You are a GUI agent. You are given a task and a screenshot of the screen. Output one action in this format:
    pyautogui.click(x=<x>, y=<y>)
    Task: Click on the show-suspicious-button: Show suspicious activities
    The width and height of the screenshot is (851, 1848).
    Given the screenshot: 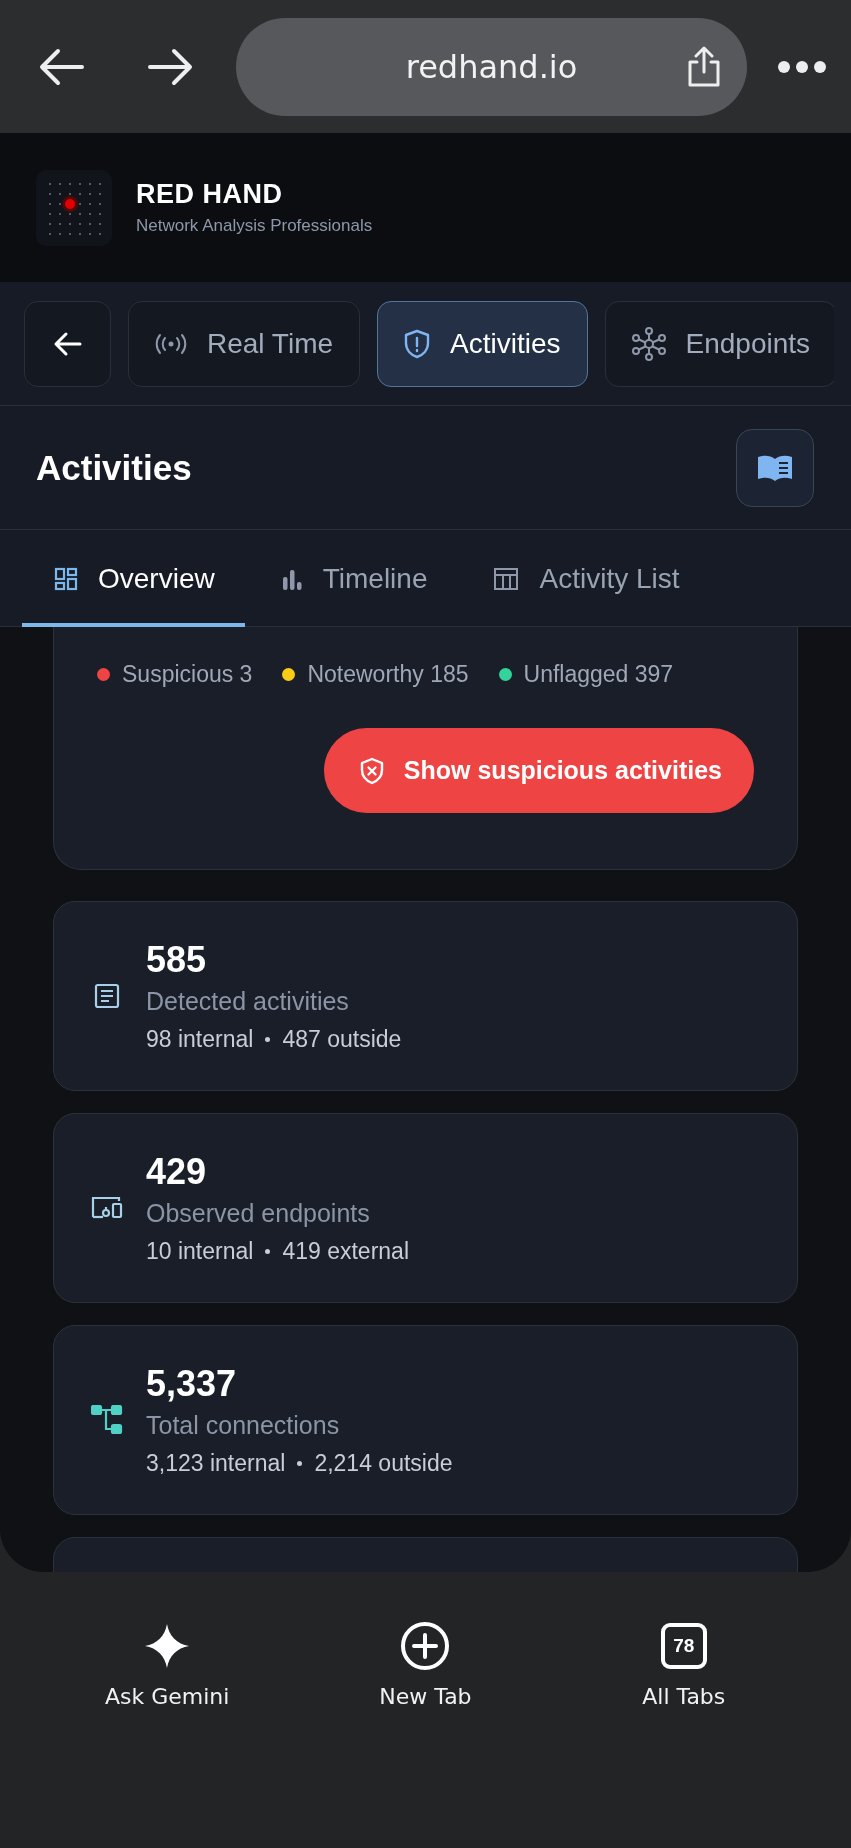 What is the action you would take?
    pyautogui.click(x=538, y=770)
    